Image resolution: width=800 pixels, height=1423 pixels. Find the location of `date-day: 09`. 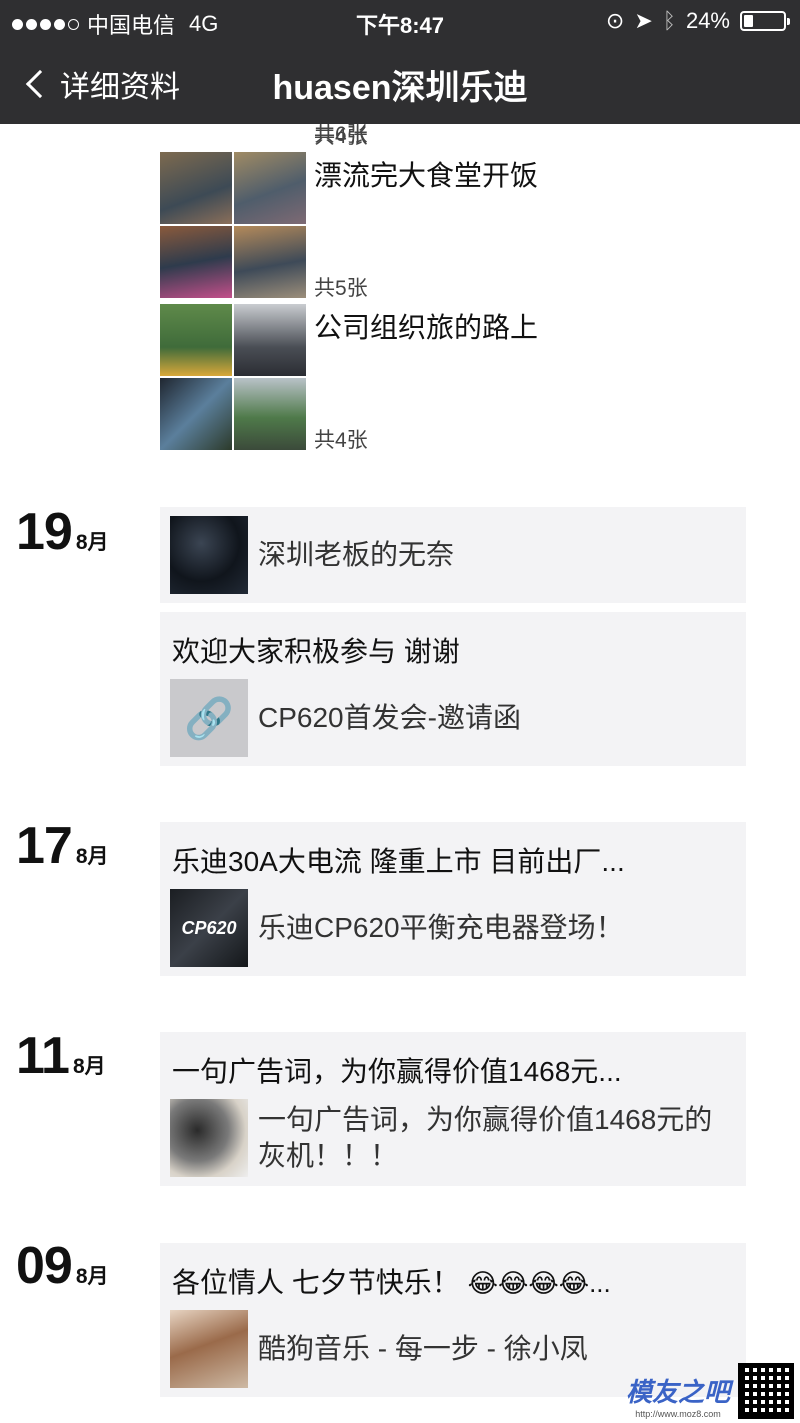

date-day: 09 is located at coordinates (44, 1266).